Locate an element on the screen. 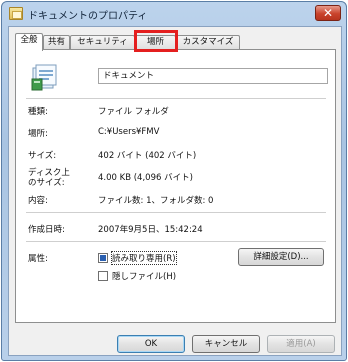 The width and height of the screenshot is (348, 362). type-label: 種類: is located at coordinates (38, 112).